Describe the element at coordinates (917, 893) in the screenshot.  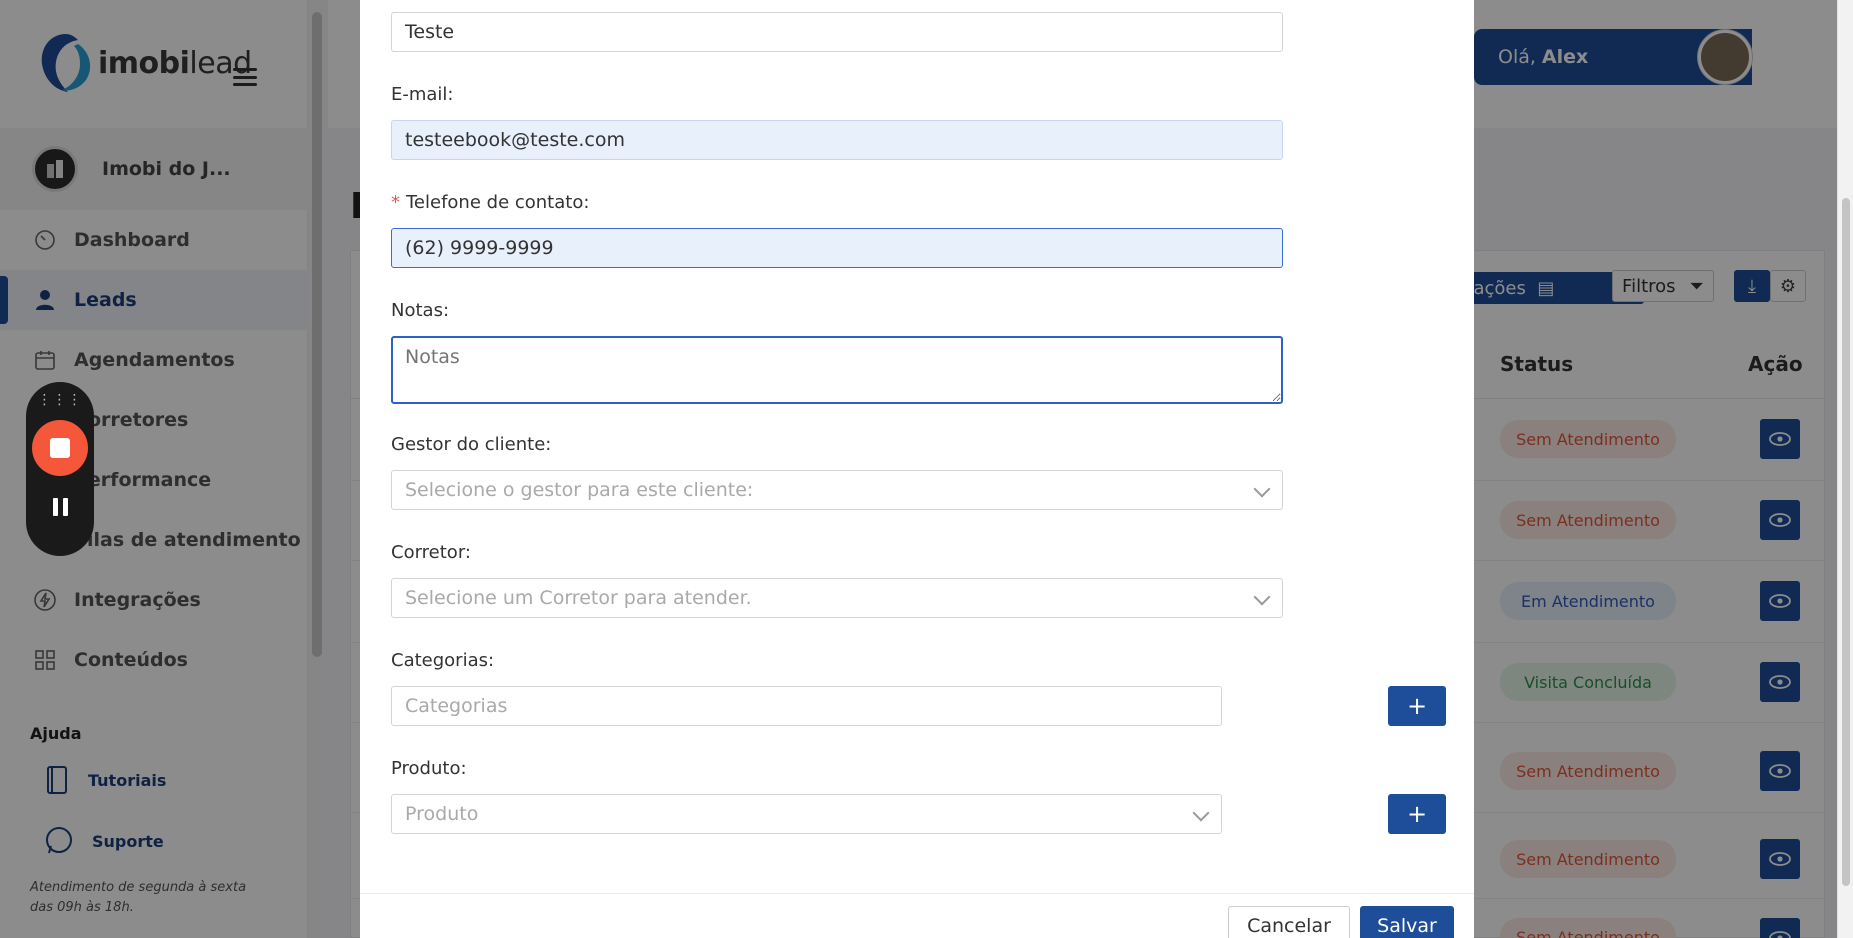
I see `modal-footer-divider` at that location.